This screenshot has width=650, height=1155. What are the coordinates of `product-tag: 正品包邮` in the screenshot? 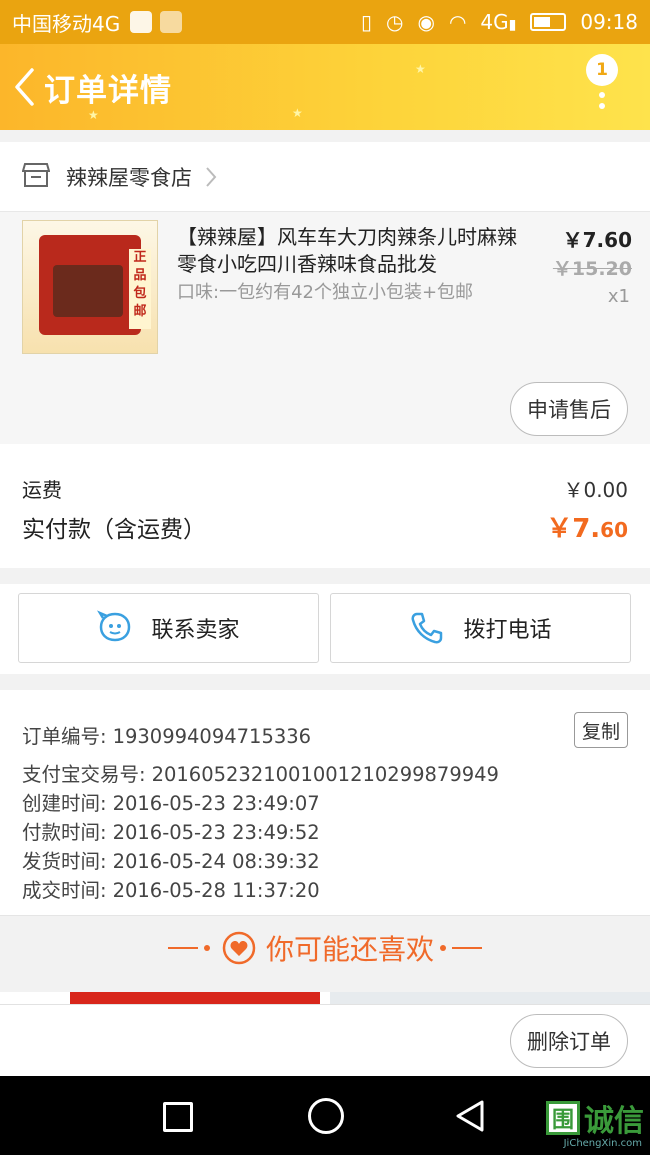 It's located at (140, 289).